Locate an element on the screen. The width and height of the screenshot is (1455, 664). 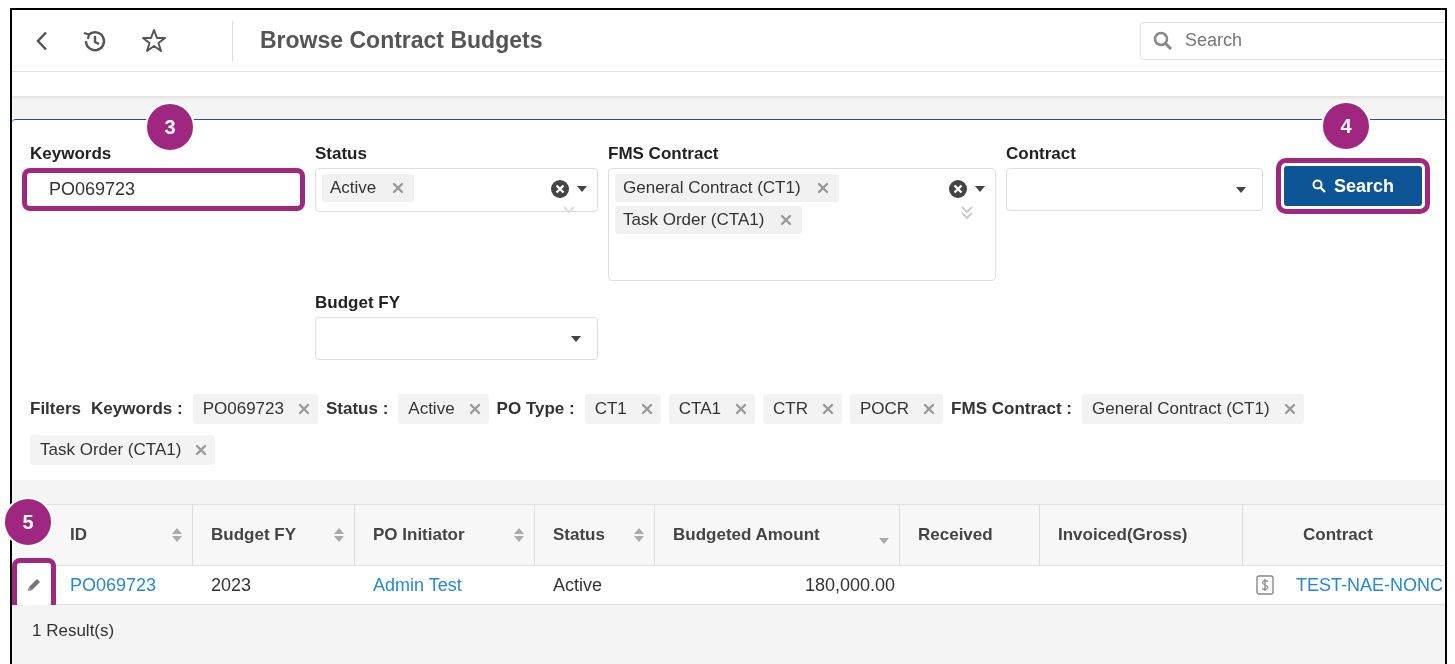
filter-chip: Active is located at coordinates (443, 409).